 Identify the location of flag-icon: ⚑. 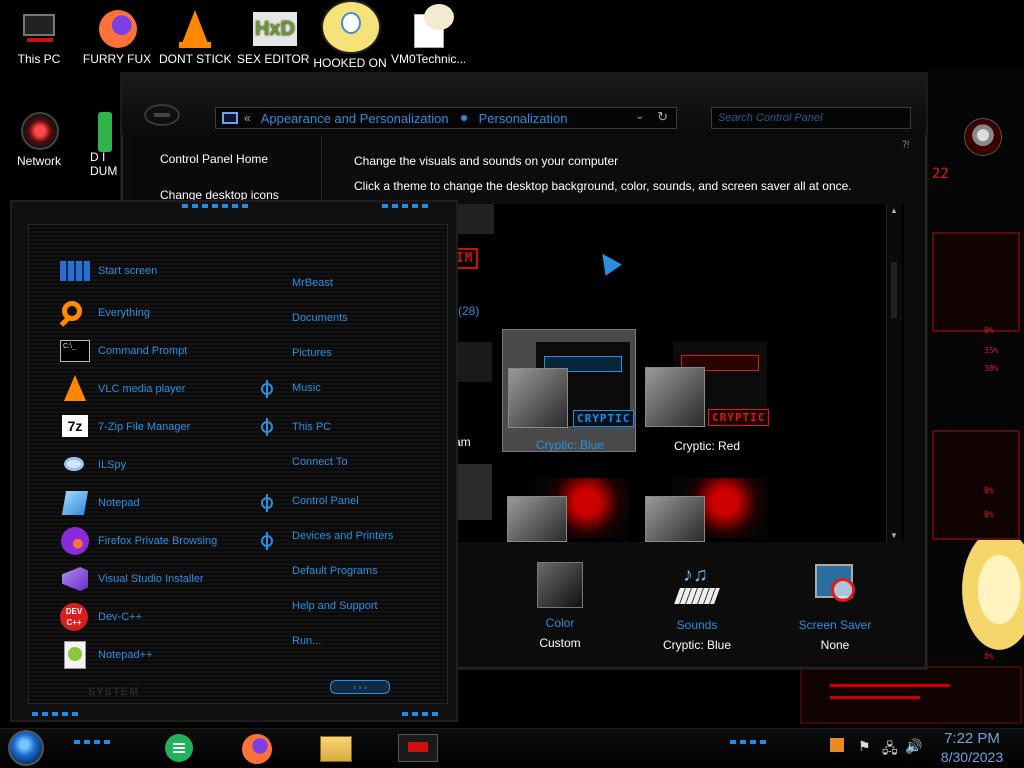
(864, 746).